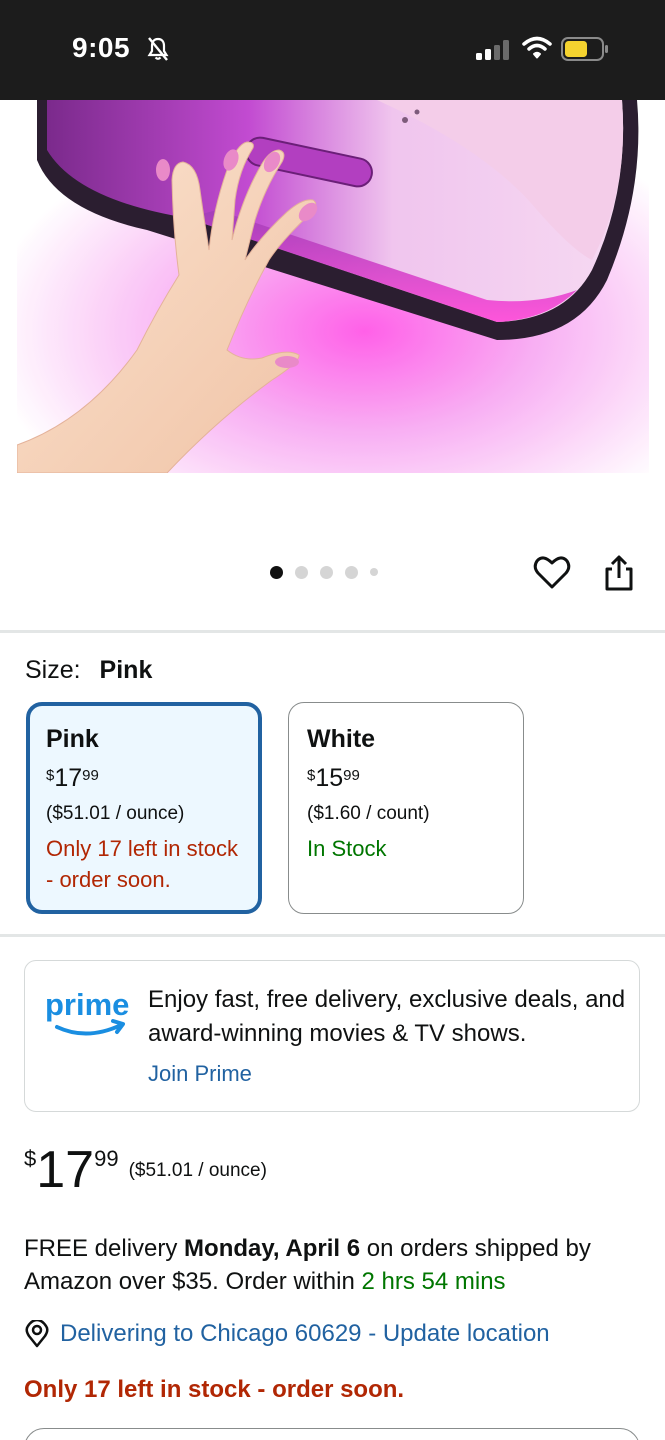 The image size is (665, 1440). Describe the element at coordinates (368, 813) in the screenshot. I see `variant-unit-price: ($1.60 / count)` at that location.